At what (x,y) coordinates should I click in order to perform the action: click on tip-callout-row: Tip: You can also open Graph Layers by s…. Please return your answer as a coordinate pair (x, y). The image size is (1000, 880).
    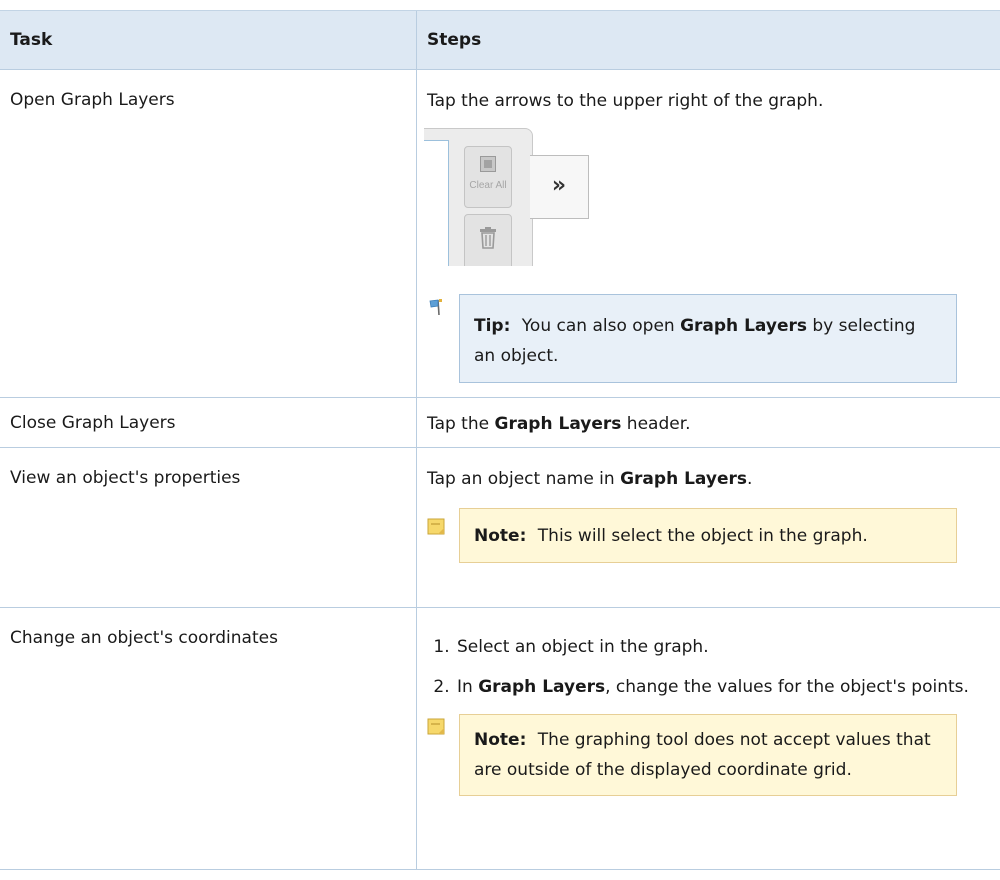
    Looking at the image, I should click on (713, 338).